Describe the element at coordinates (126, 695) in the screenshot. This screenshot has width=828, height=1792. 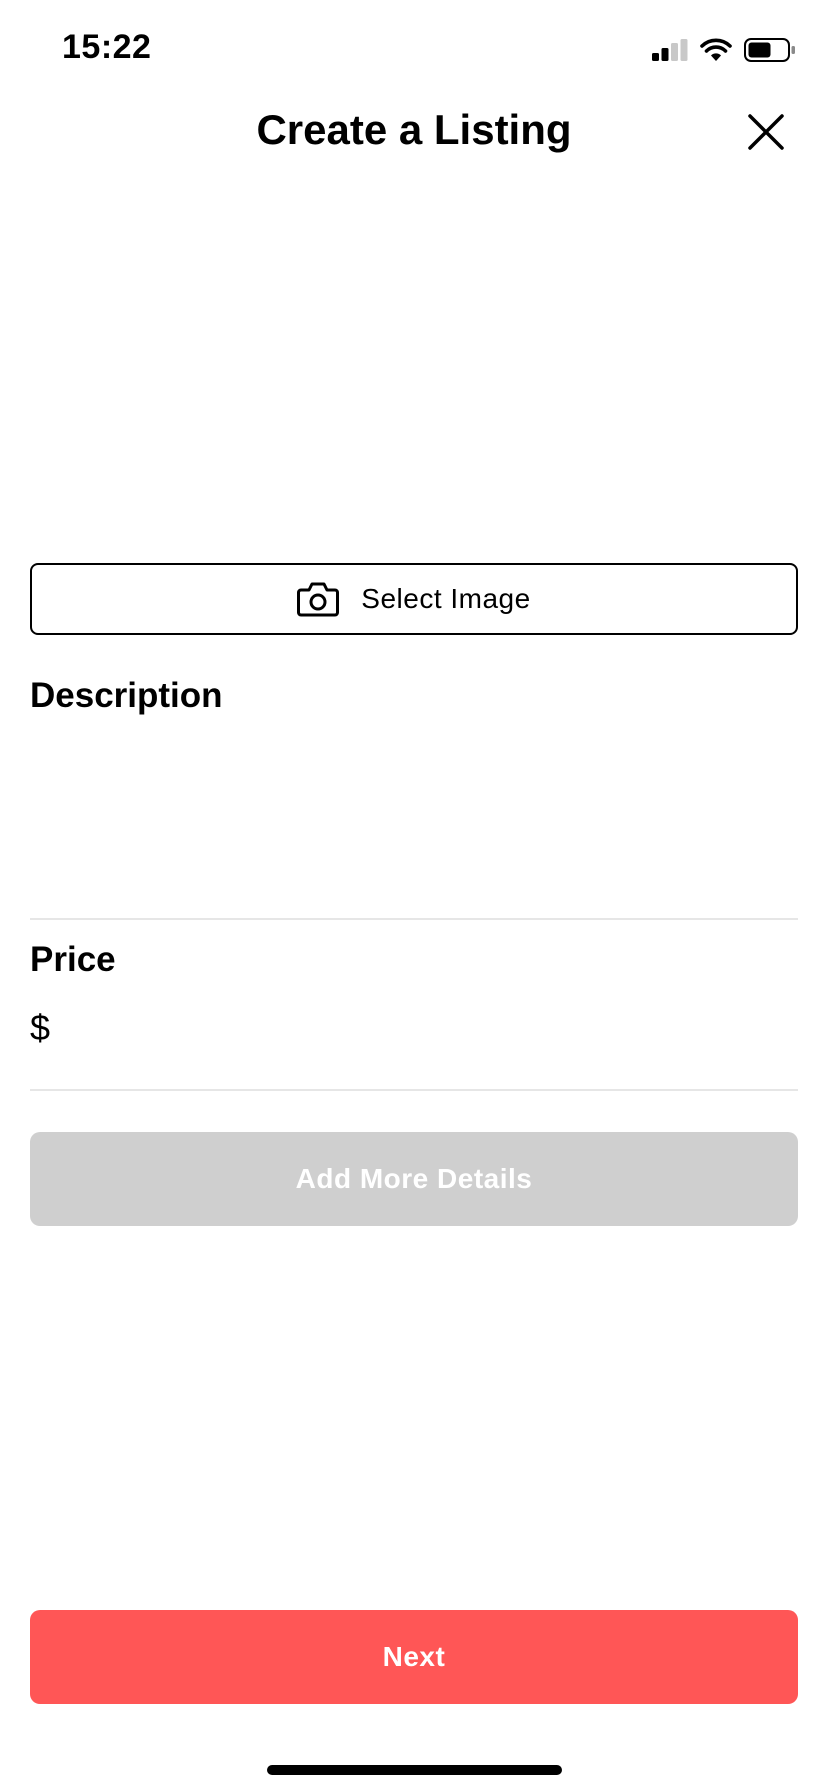
I see `description-label: Description` at that location.